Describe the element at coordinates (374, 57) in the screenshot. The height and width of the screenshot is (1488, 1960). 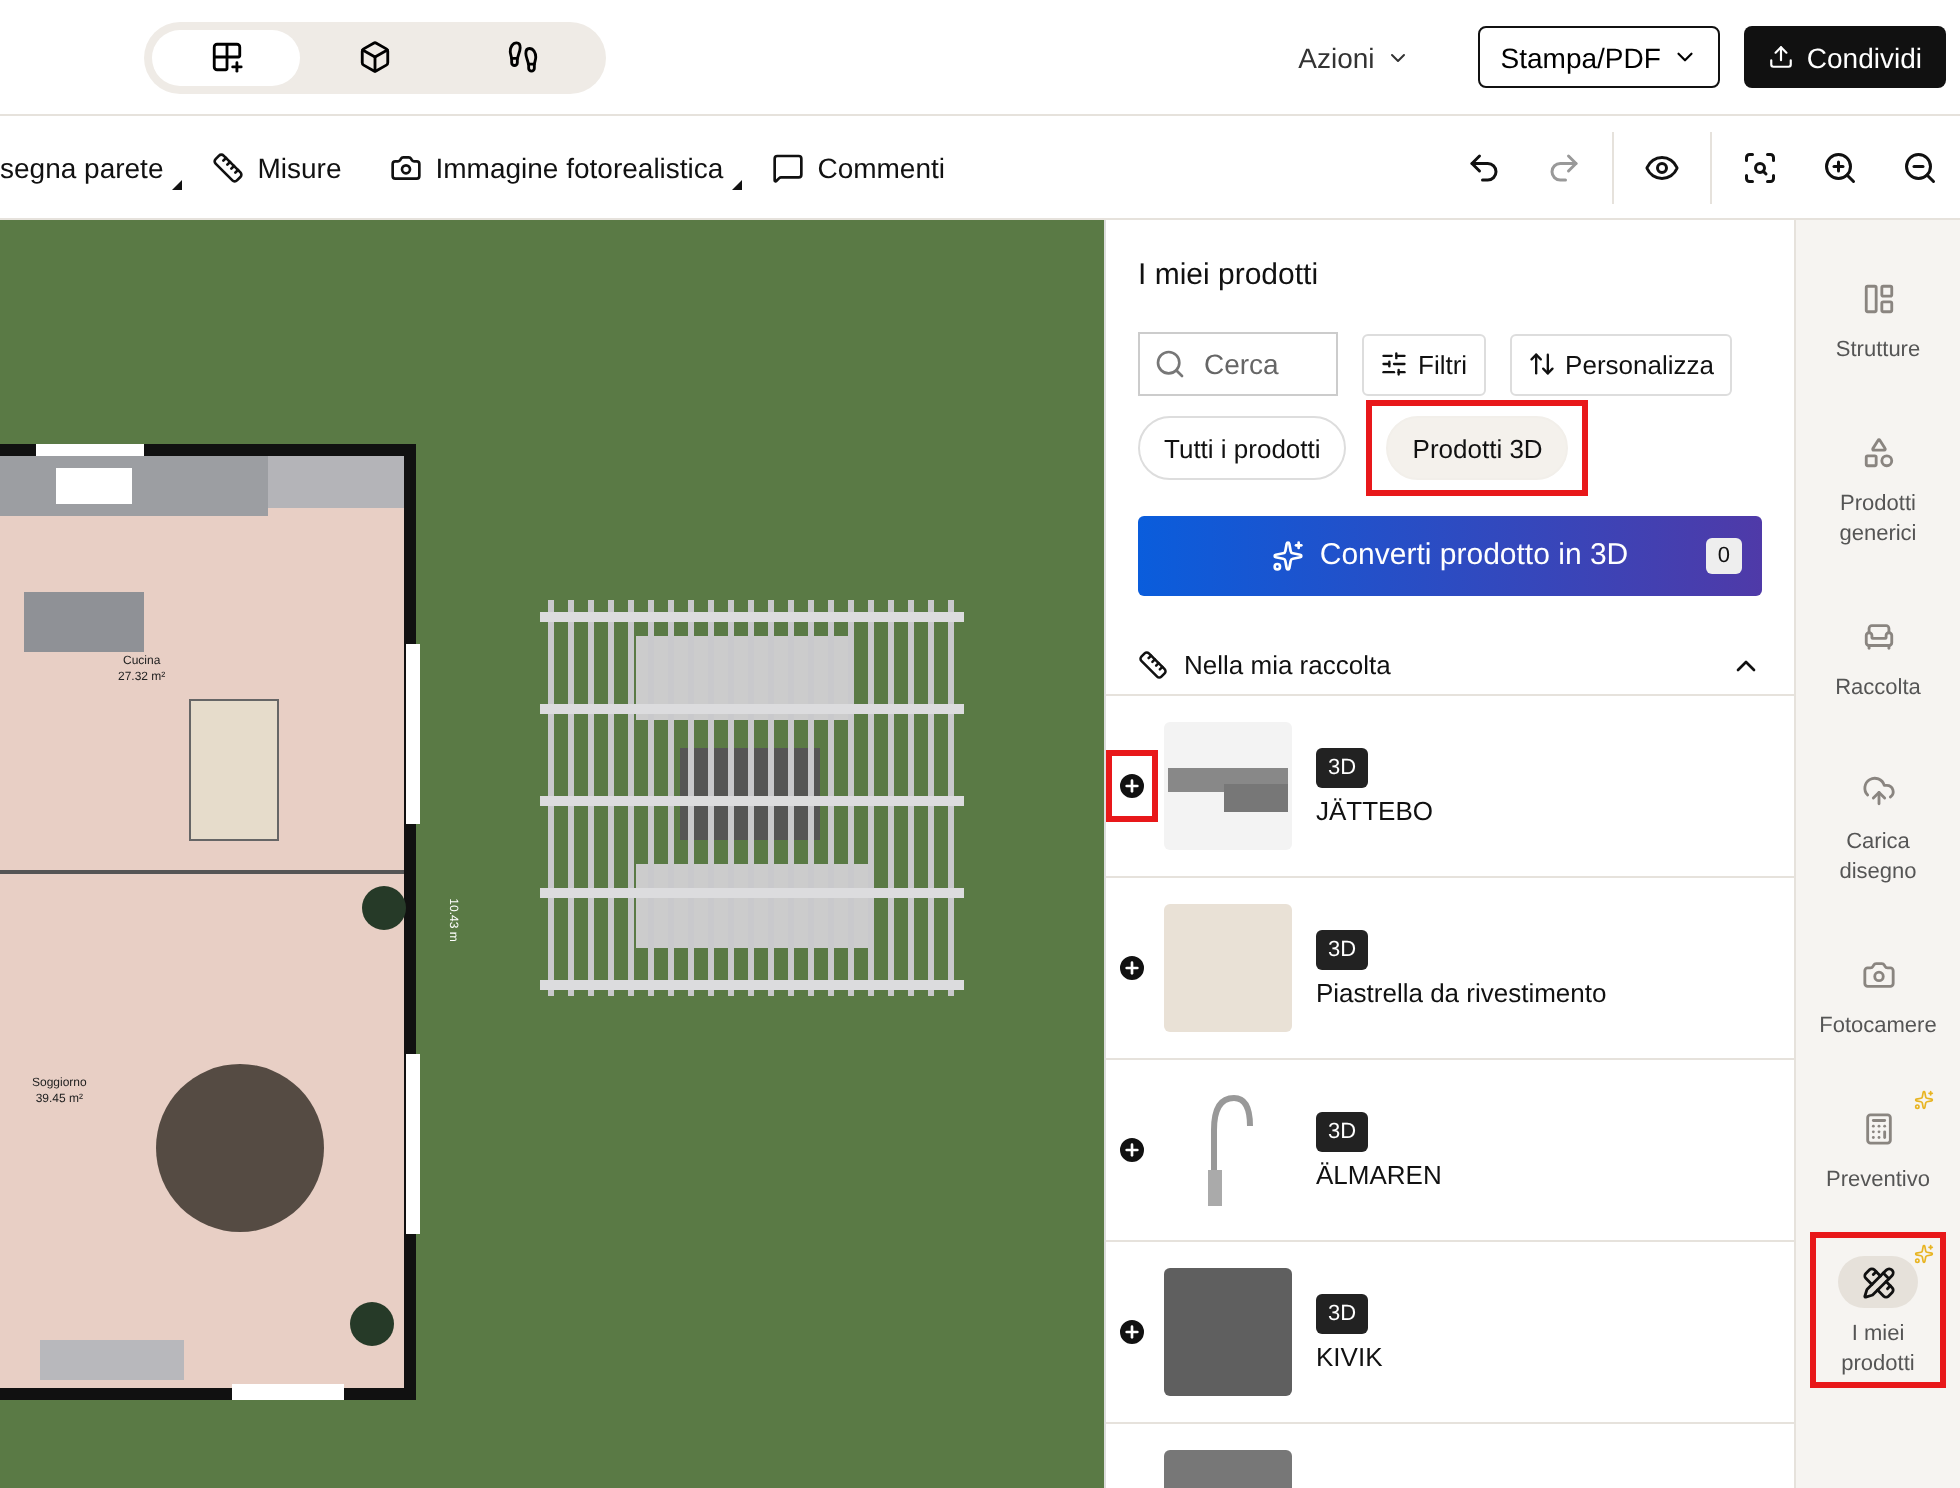
I see `cube-icon` at that location.